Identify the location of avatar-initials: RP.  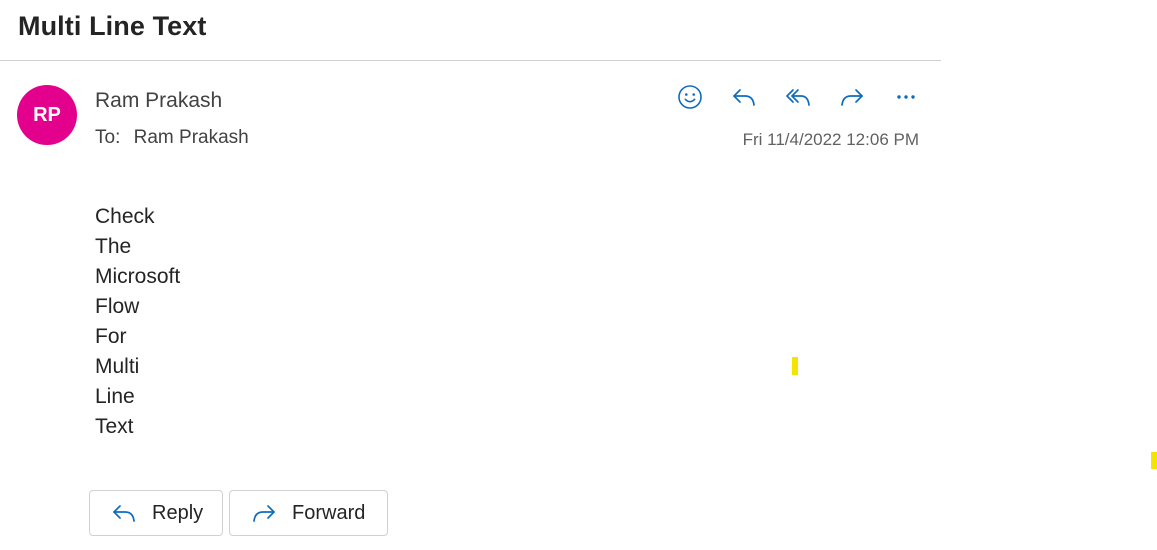
(47, 114).